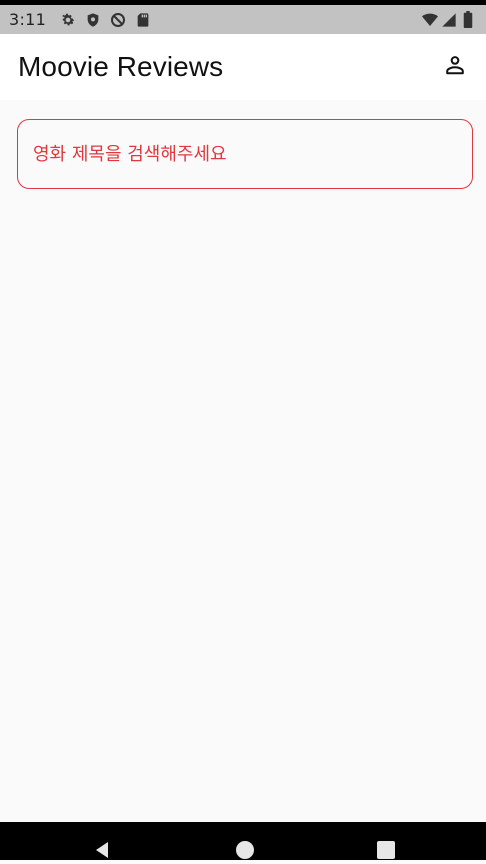  Describe the element at coordinates (28, 19) in the screenshot. I see `status-time: 3:11` at that location.